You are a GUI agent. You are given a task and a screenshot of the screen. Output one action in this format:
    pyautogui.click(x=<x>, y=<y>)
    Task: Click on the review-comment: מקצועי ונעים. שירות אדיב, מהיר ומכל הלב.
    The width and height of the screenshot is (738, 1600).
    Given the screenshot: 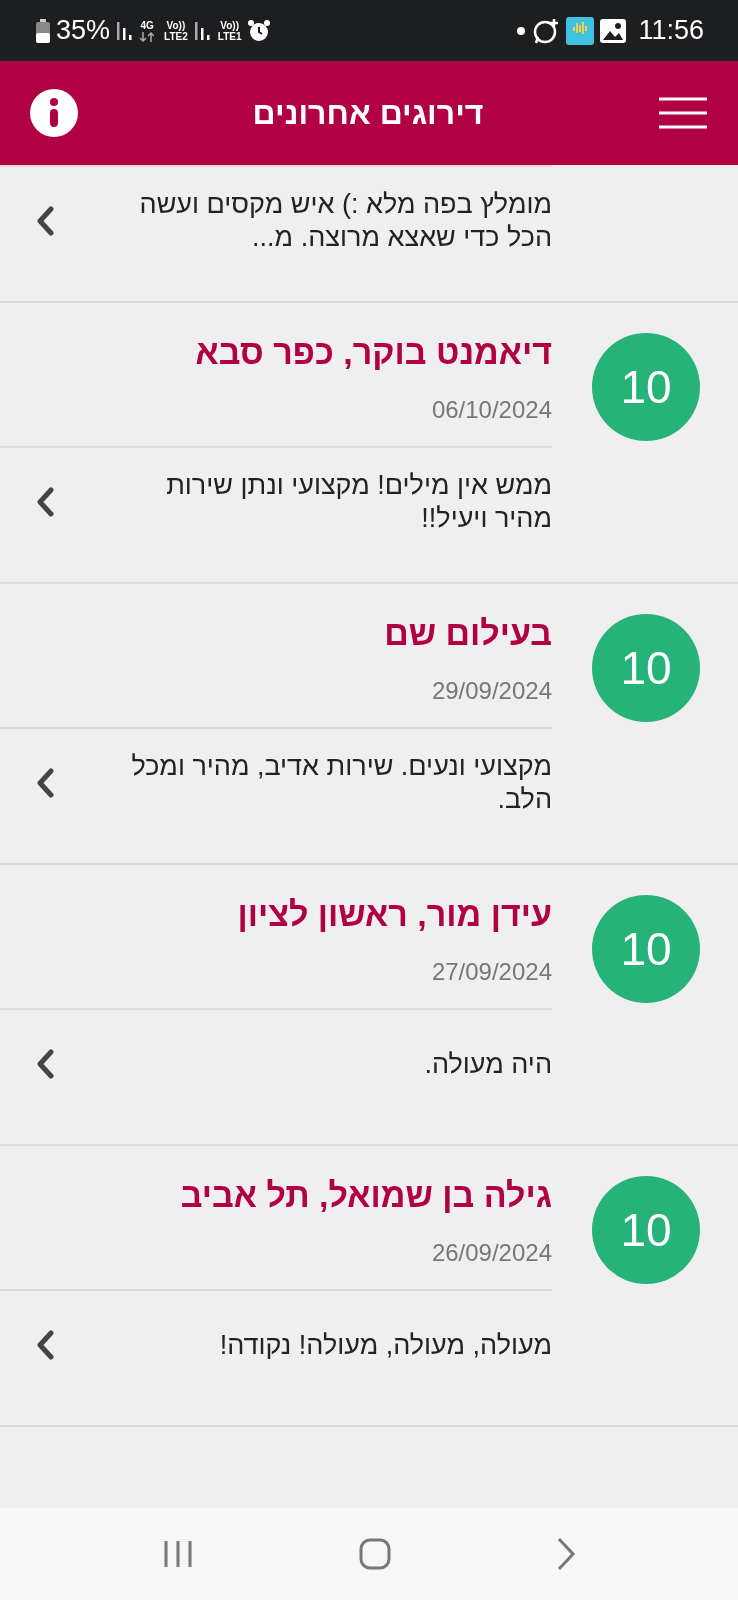 What is the action you would take?
    pyautogui.click(x=341, y=783)
    